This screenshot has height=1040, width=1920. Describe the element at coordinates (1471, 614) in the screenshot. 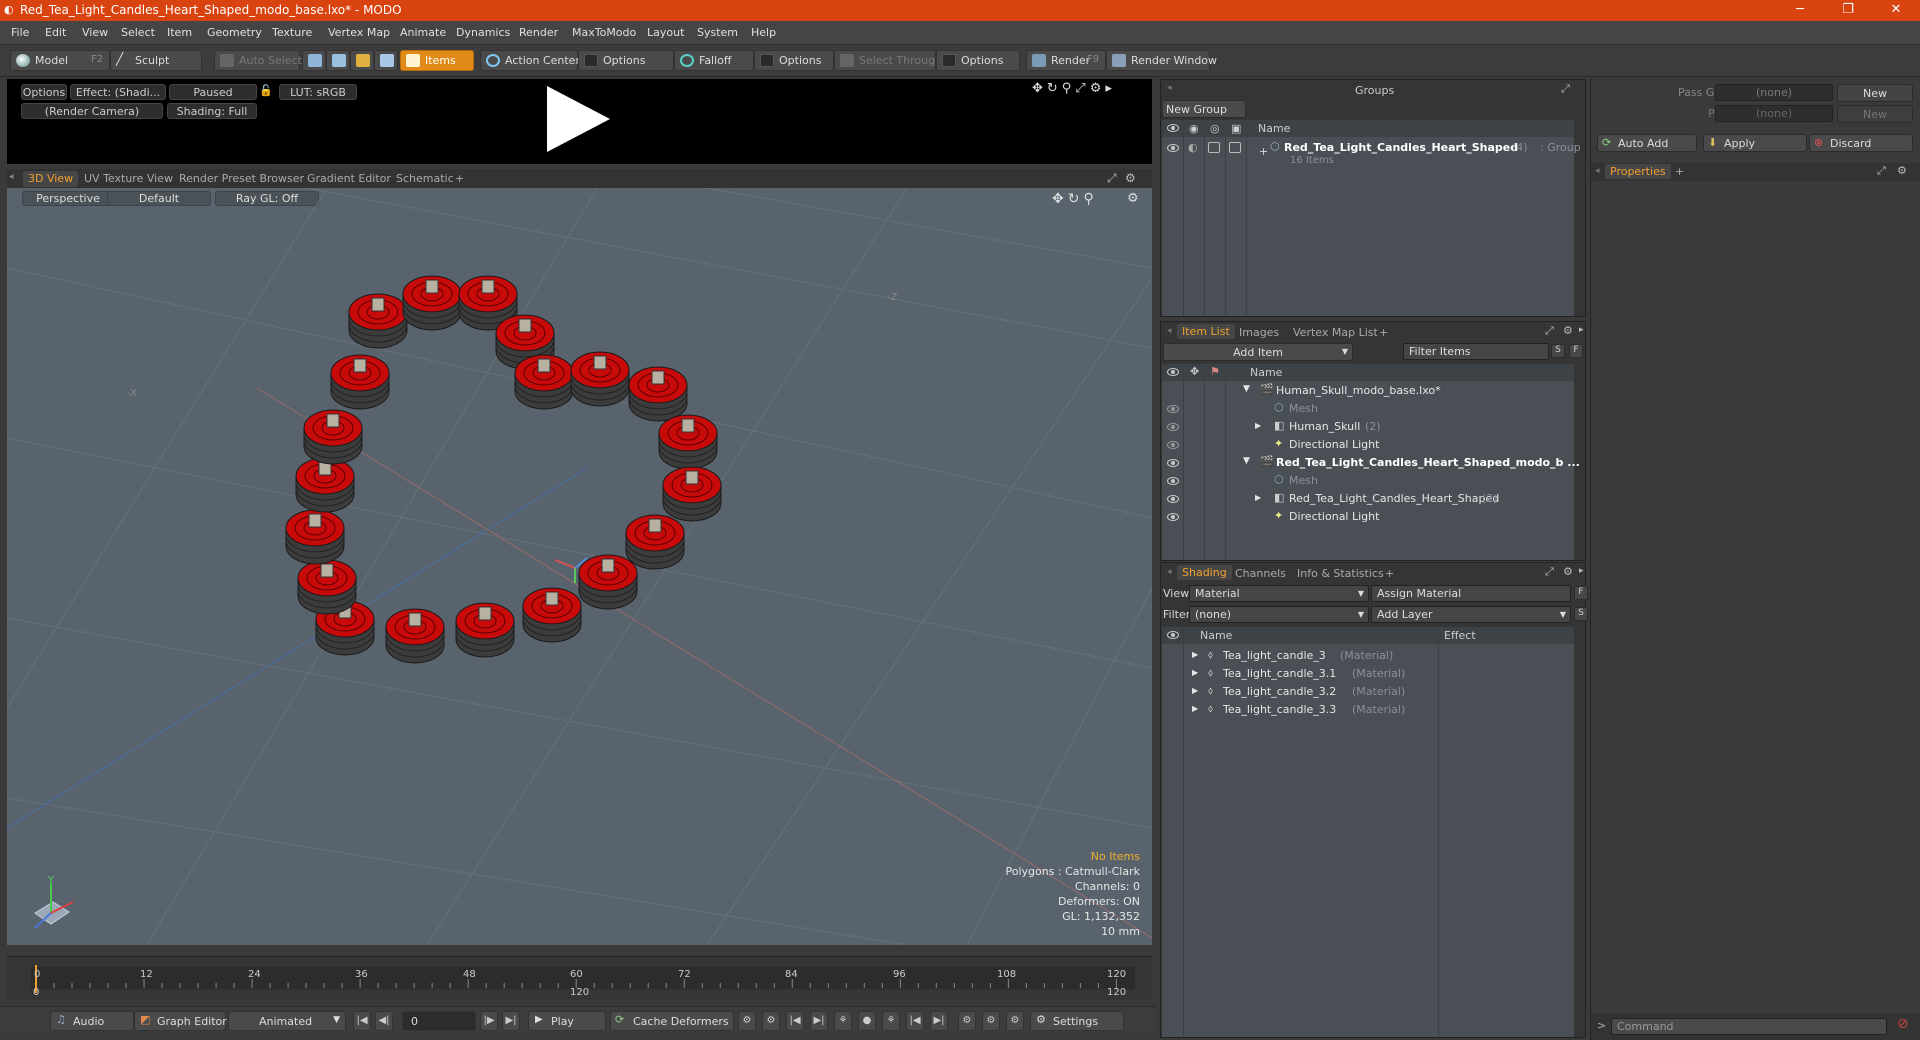

I see `add-layer-dropdown: Add Layer ▼` at that location.